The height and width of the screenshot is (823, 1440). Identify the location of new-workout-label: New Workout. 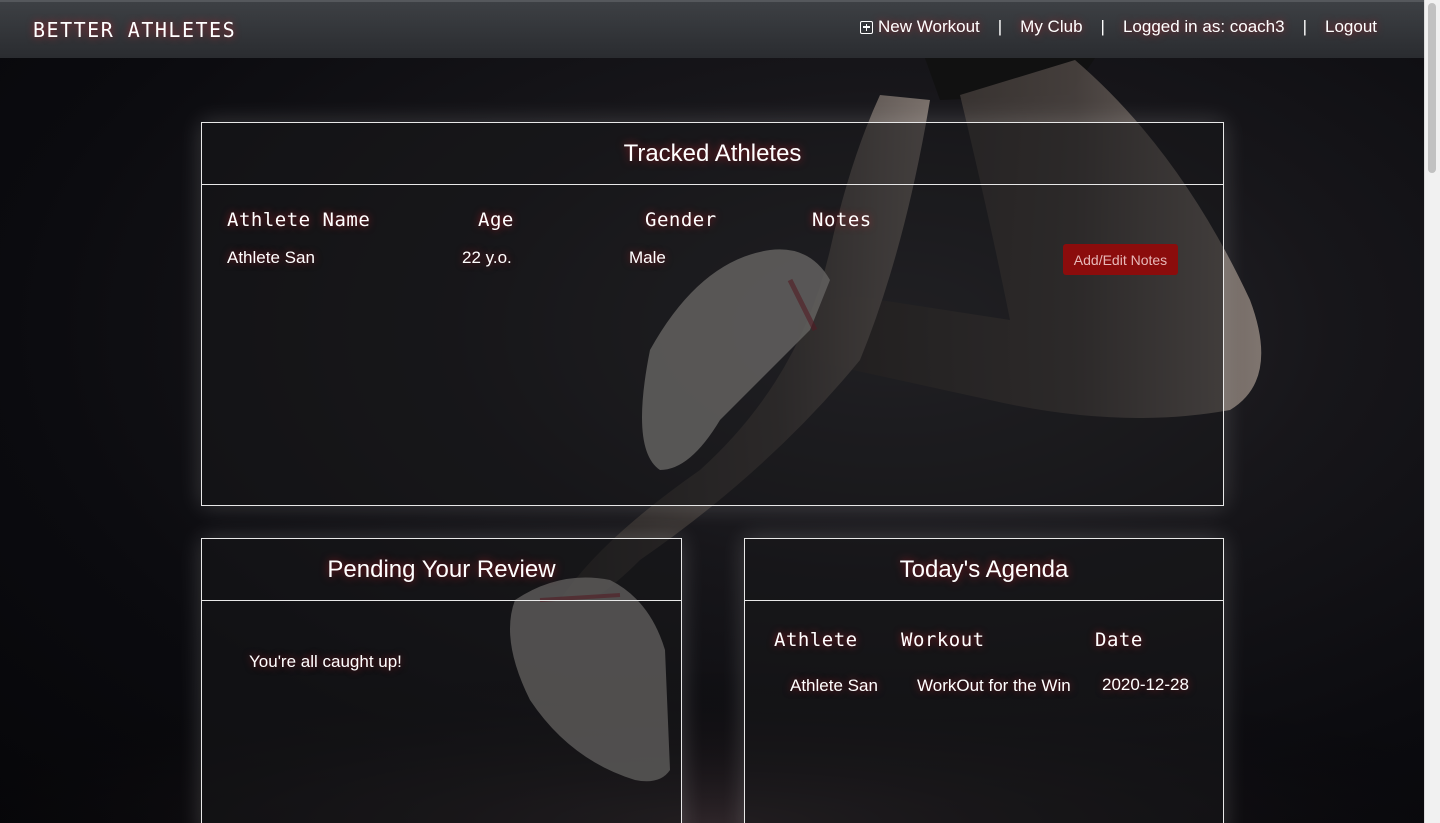
(929, 26).